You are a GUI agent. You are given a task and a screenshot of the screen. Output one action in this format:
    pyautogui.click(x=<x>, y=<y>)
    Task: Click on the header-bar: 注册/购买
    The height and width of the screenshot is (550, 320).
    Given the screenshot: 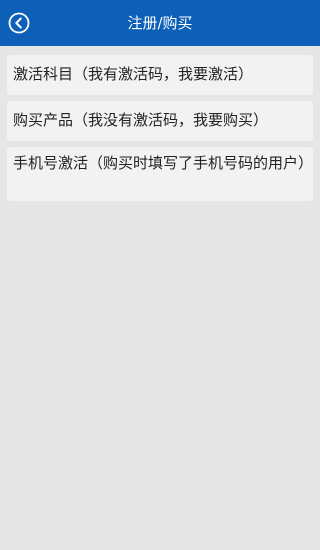 What is the action you would take?
    pyautogui.click(x=160, y=23)
    